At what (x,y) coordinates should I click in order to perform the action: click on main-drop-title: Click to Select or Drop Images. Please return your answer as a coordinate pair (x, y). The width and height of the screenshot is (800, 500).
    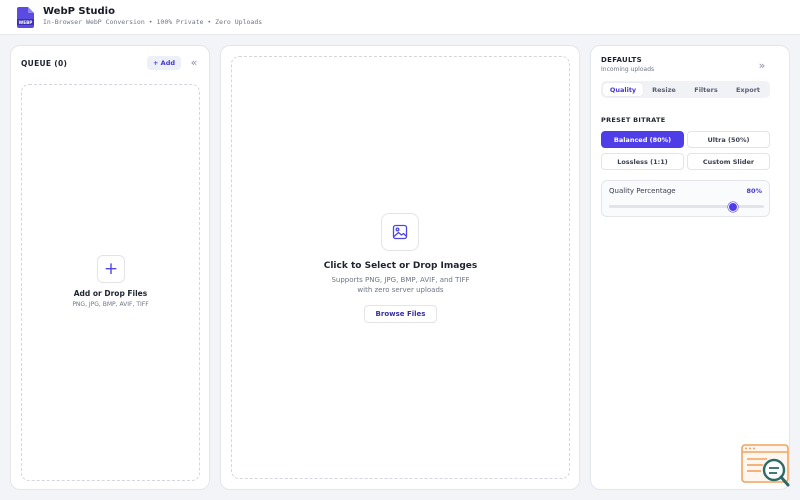
    Looking at the image, I should click on (400, 266).